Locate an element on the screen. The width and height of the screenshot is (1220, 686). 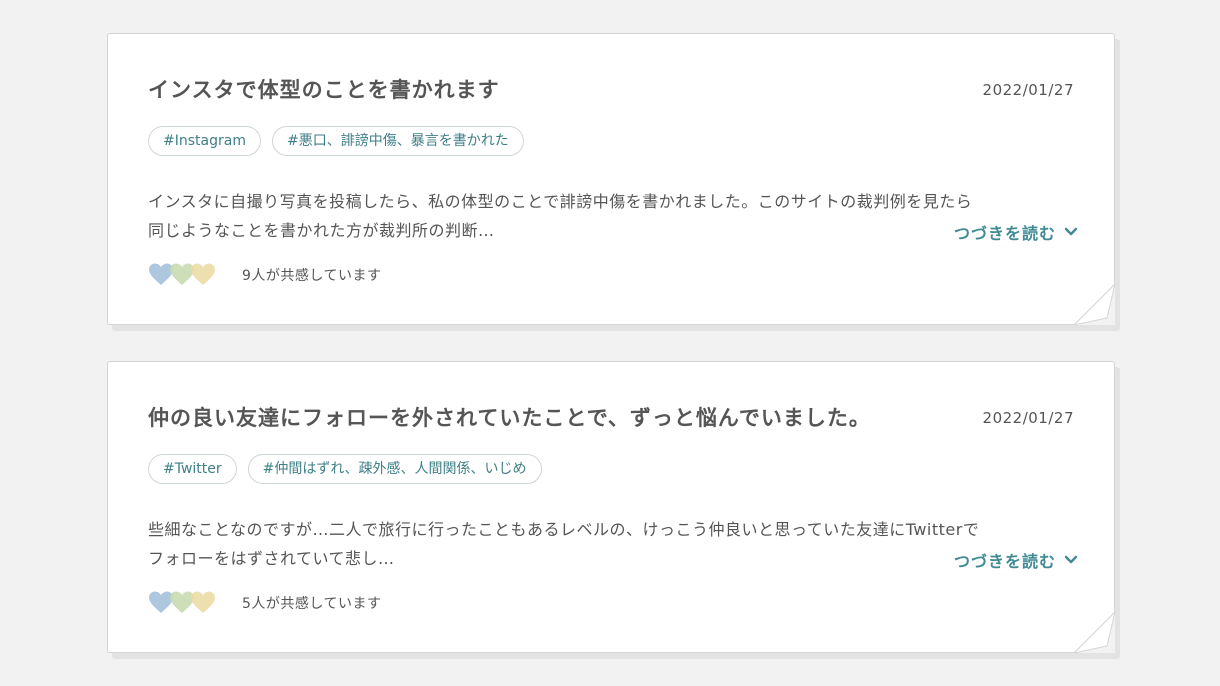
post-title: 仲の良い友達にフォローを外されていたことで、ずっと悩んでいました。 is located at coordinates (509, 417).